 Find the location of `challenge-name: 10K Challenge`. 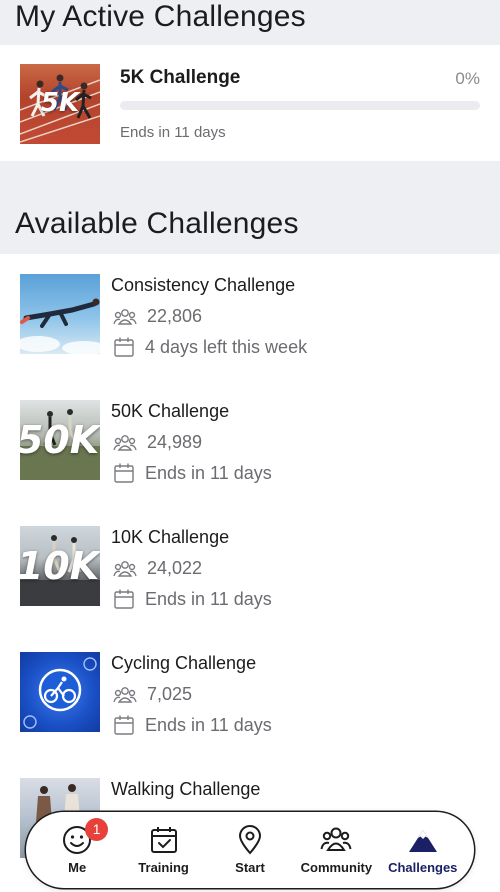

challenge-name: 10K Challenge is located at coordinates (170, 537).